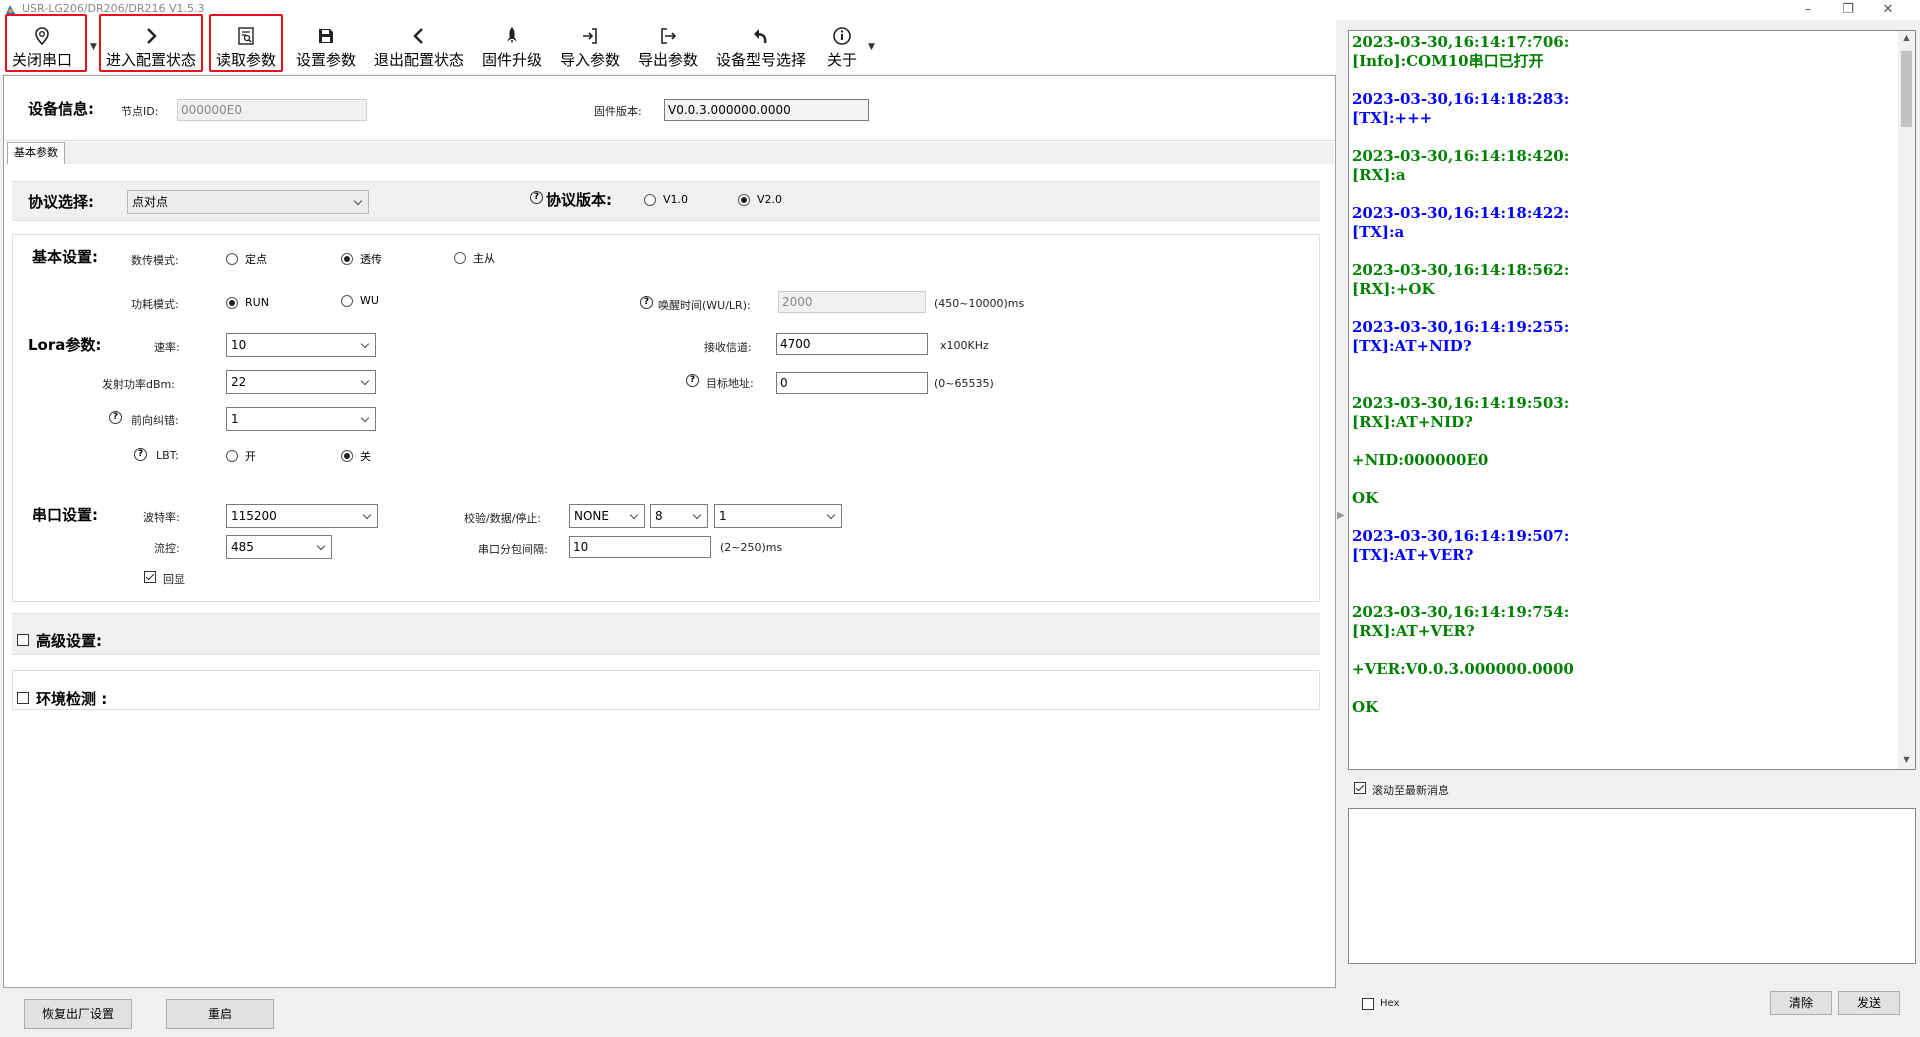  I want to click on fec-select: 1, so click(301, 419).